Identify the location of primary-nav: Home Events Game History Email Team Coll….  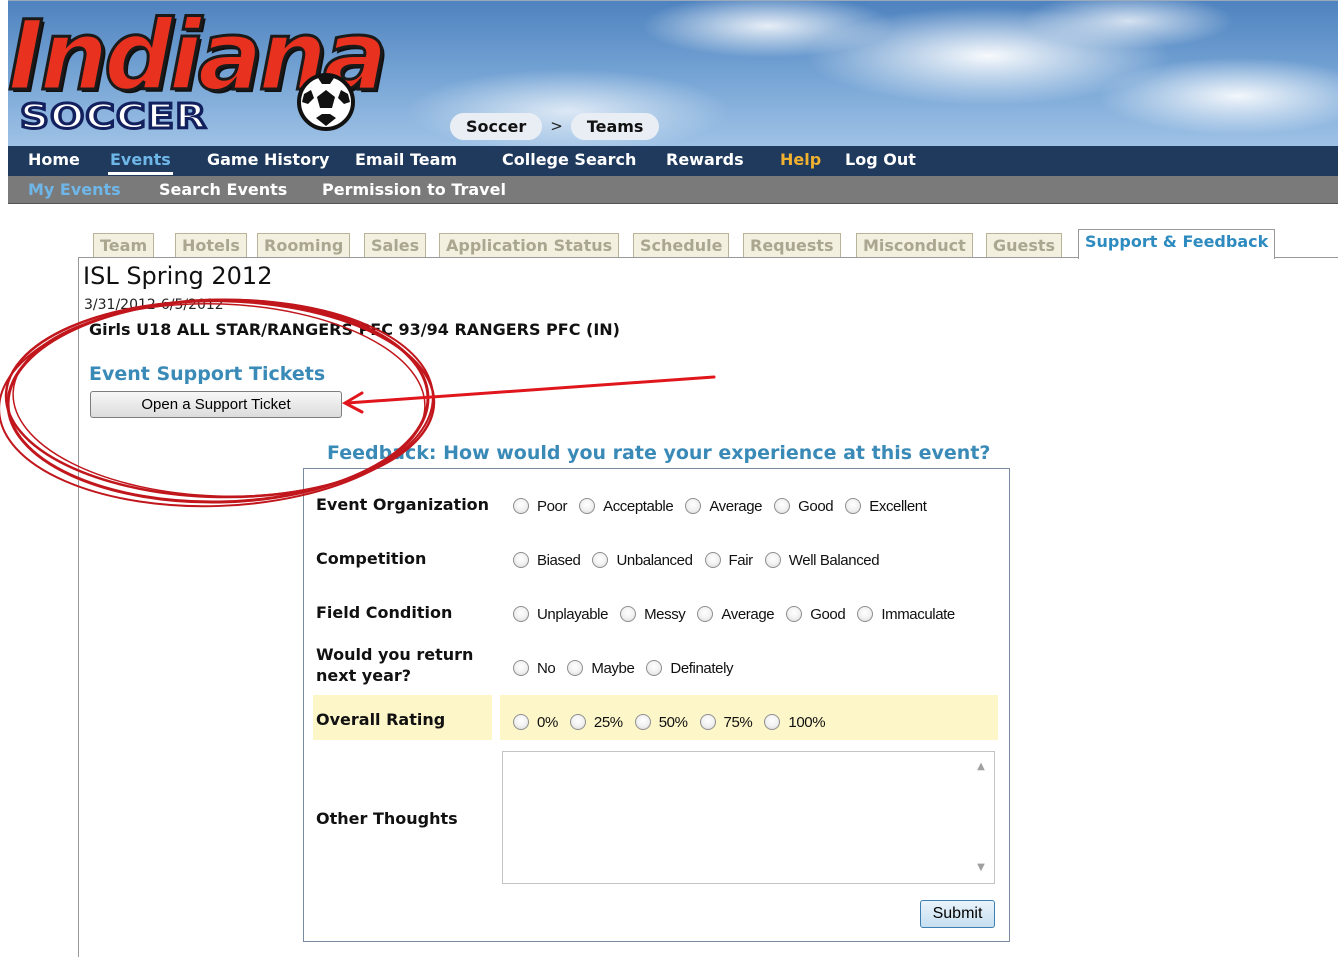
(673, 161).